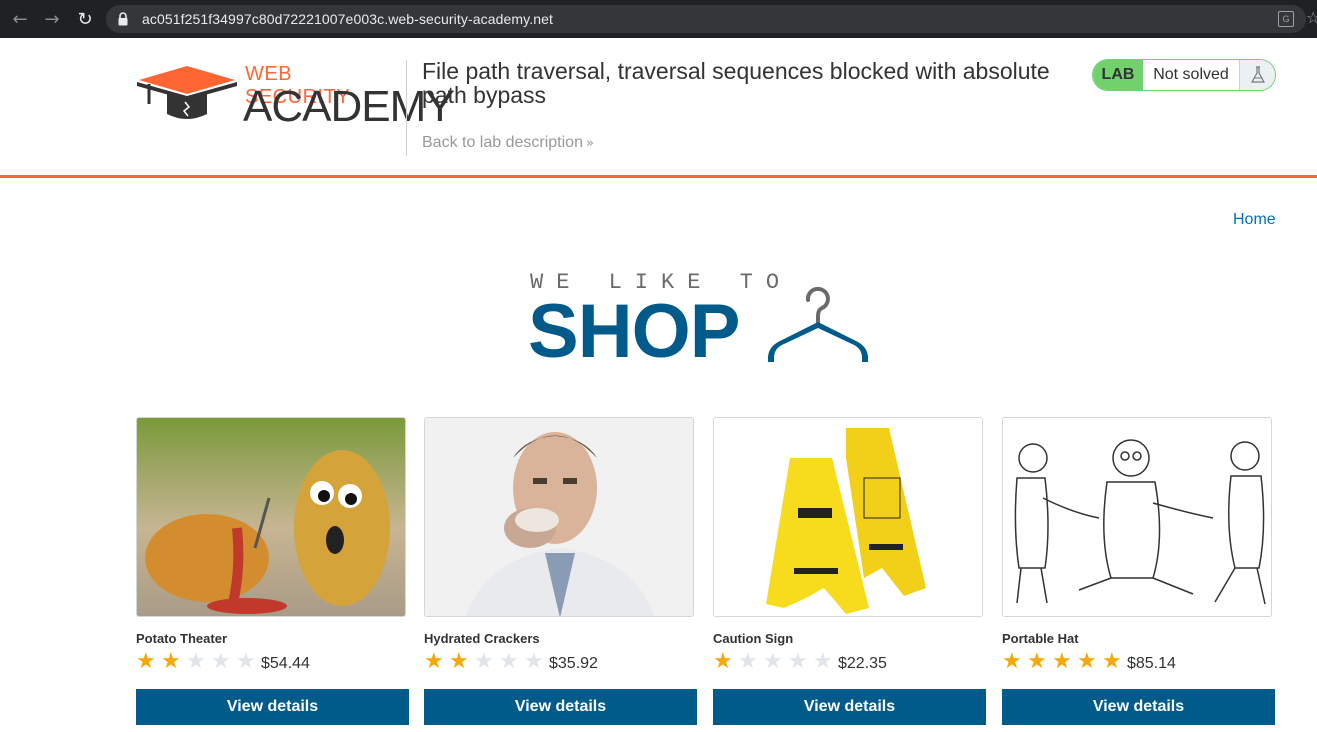  Describe the element at coordinates (753, 638) in the screenshot. I see `product-name: Caution Sign` at that location.